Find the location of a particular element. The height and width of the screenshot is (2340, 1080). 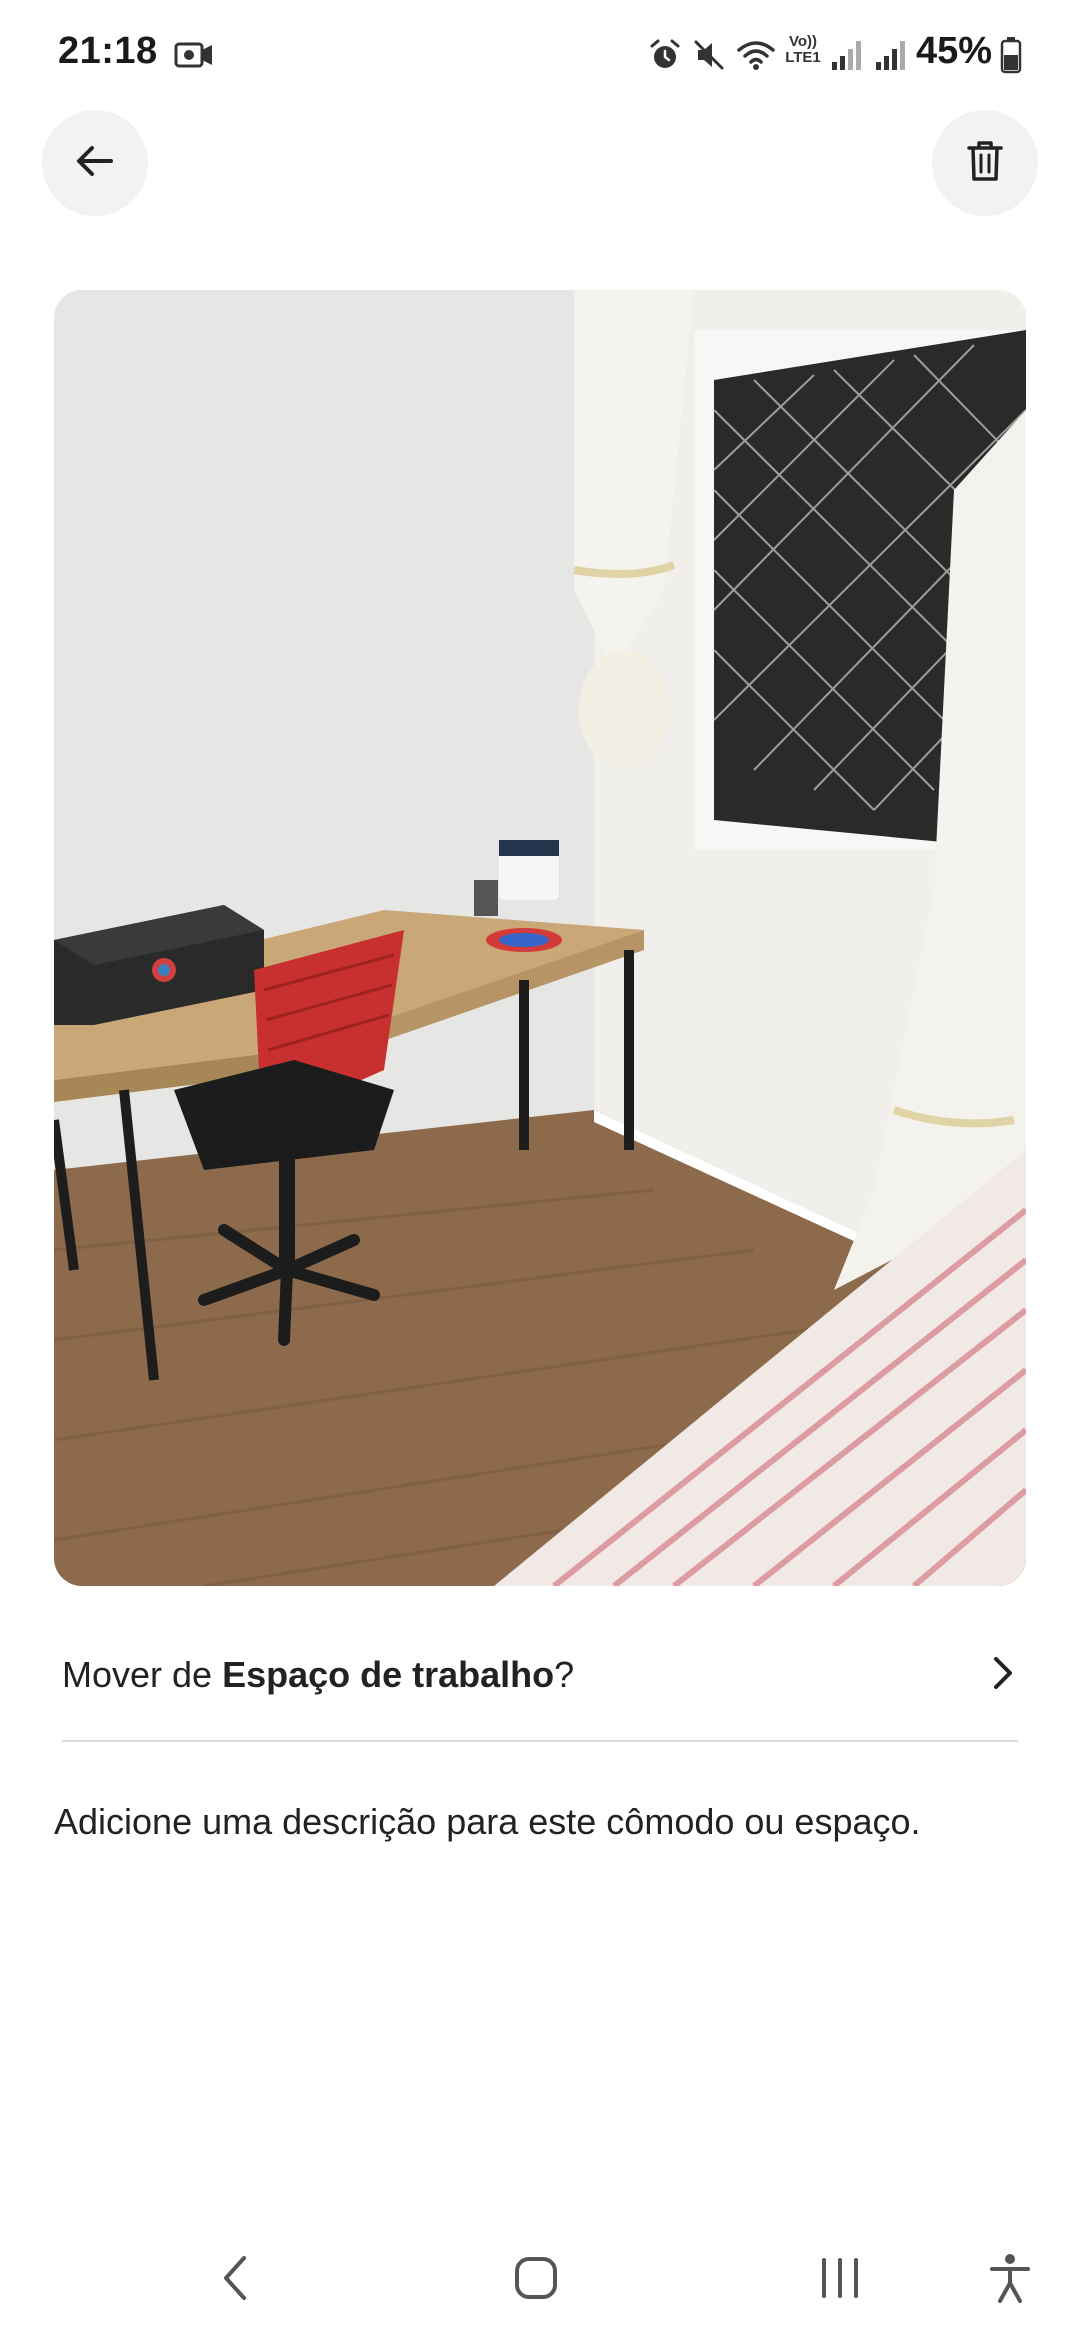

recents-nav-button is located at coordinates (840, 2280).